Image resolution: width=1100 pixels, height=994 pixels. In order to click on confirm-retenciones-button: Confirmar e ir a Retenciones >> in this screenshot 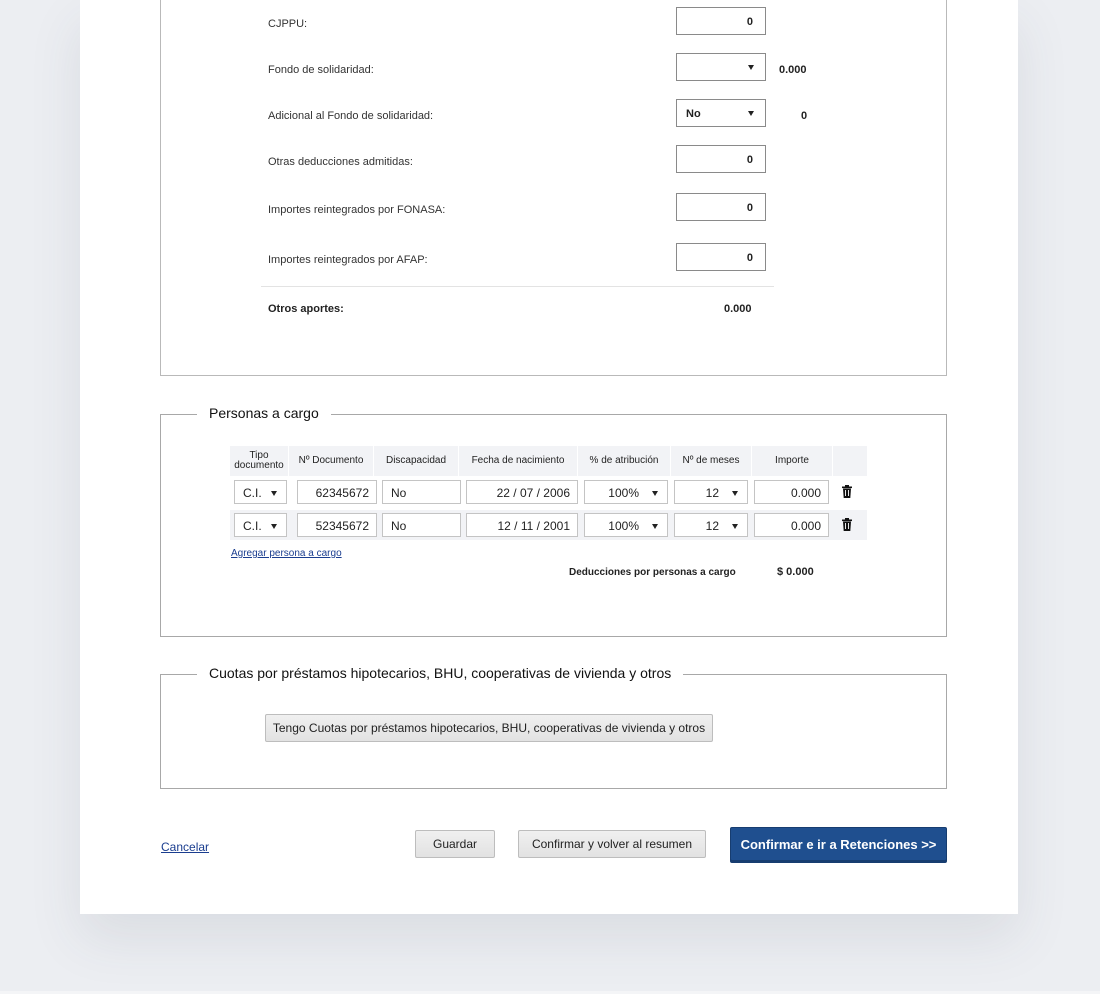, I will do `click(838, 844)`.